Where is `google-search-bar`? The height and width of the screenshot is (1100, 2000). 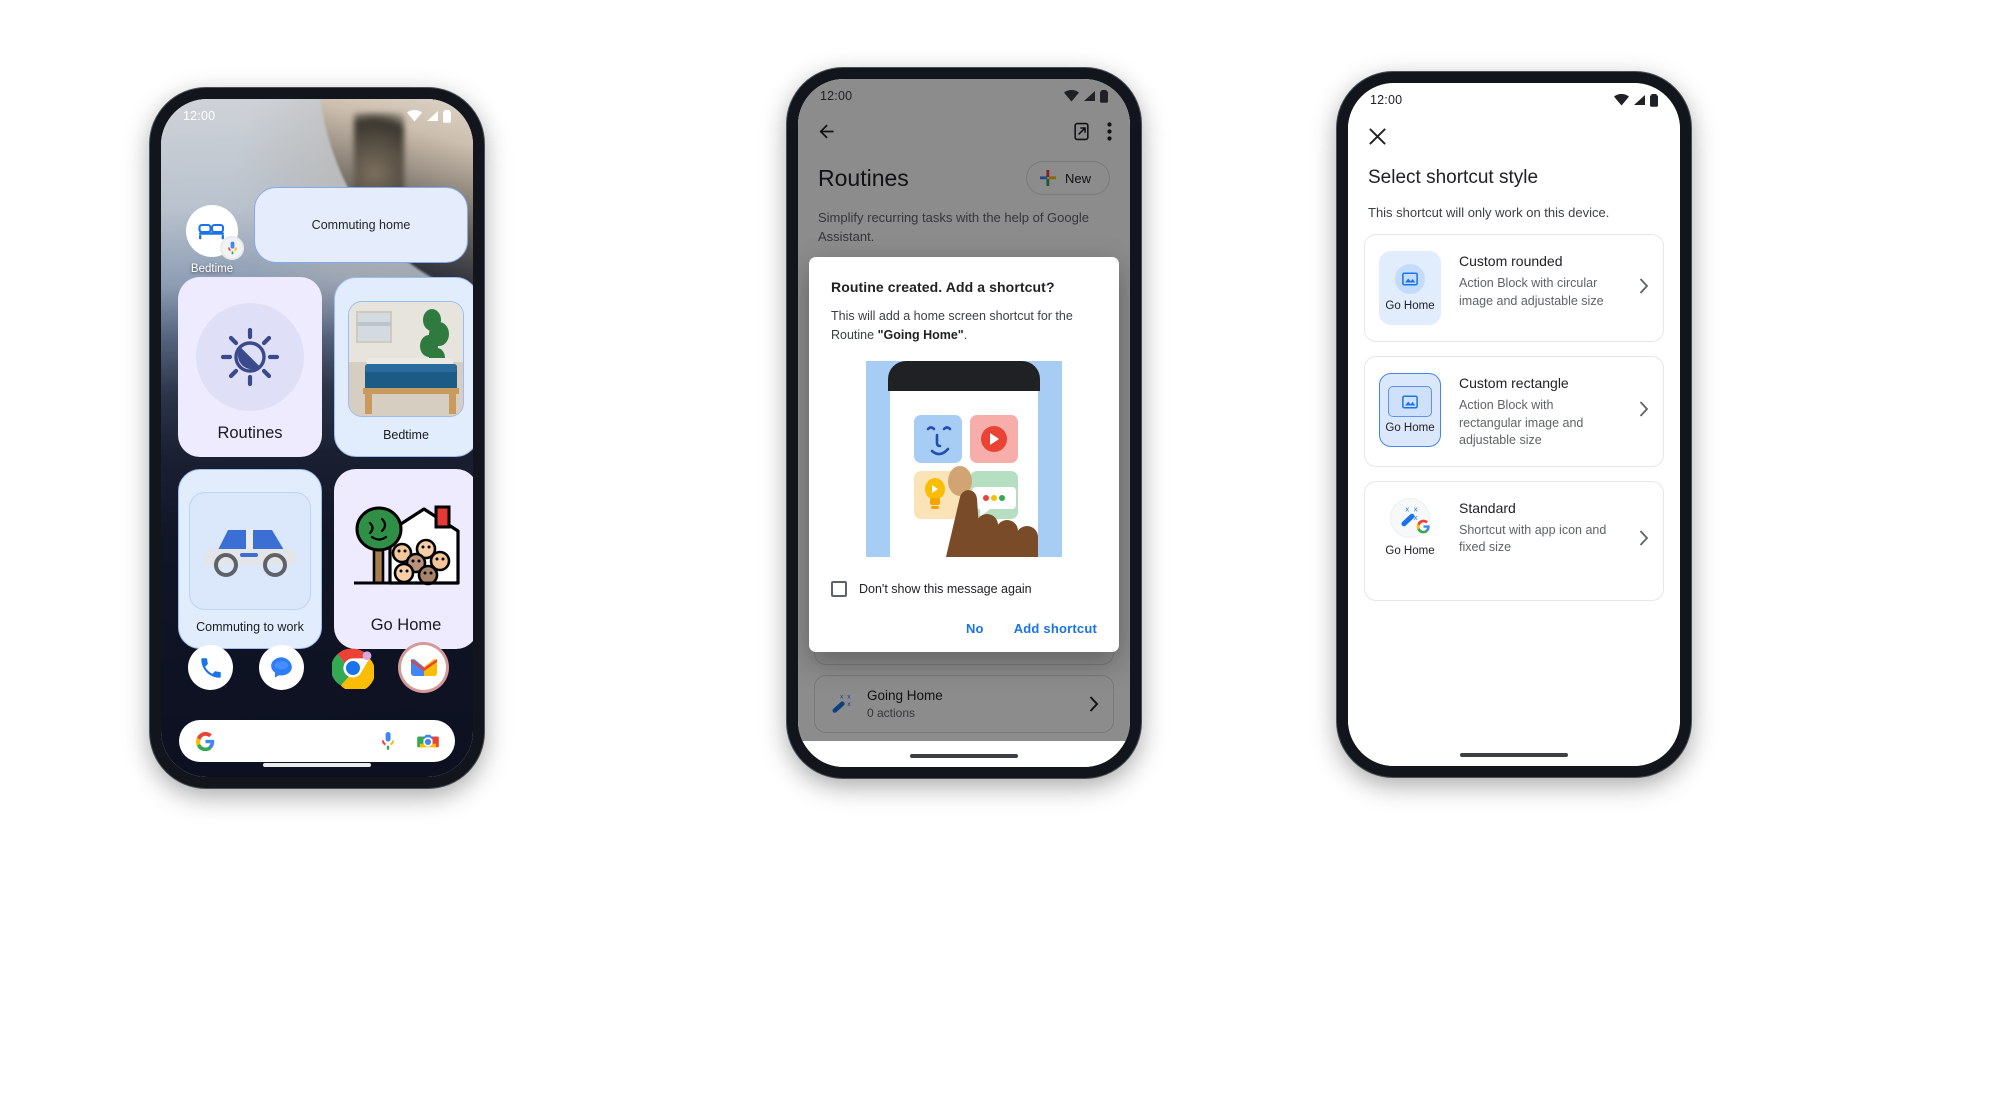
google-search-bar is located at coordinates (317, 741).